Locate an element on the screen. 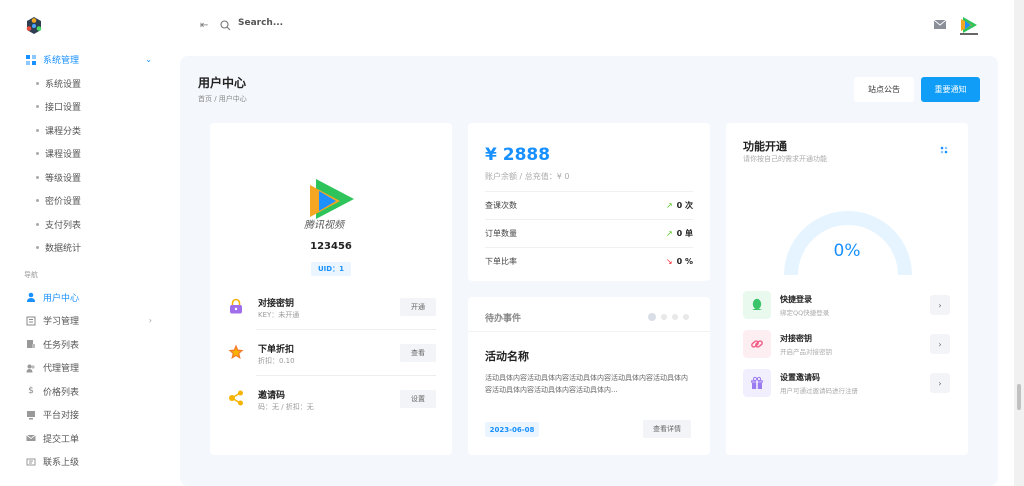  sidebar-item-contact-superior: 联系上级 is located at coordinates (85, 462).